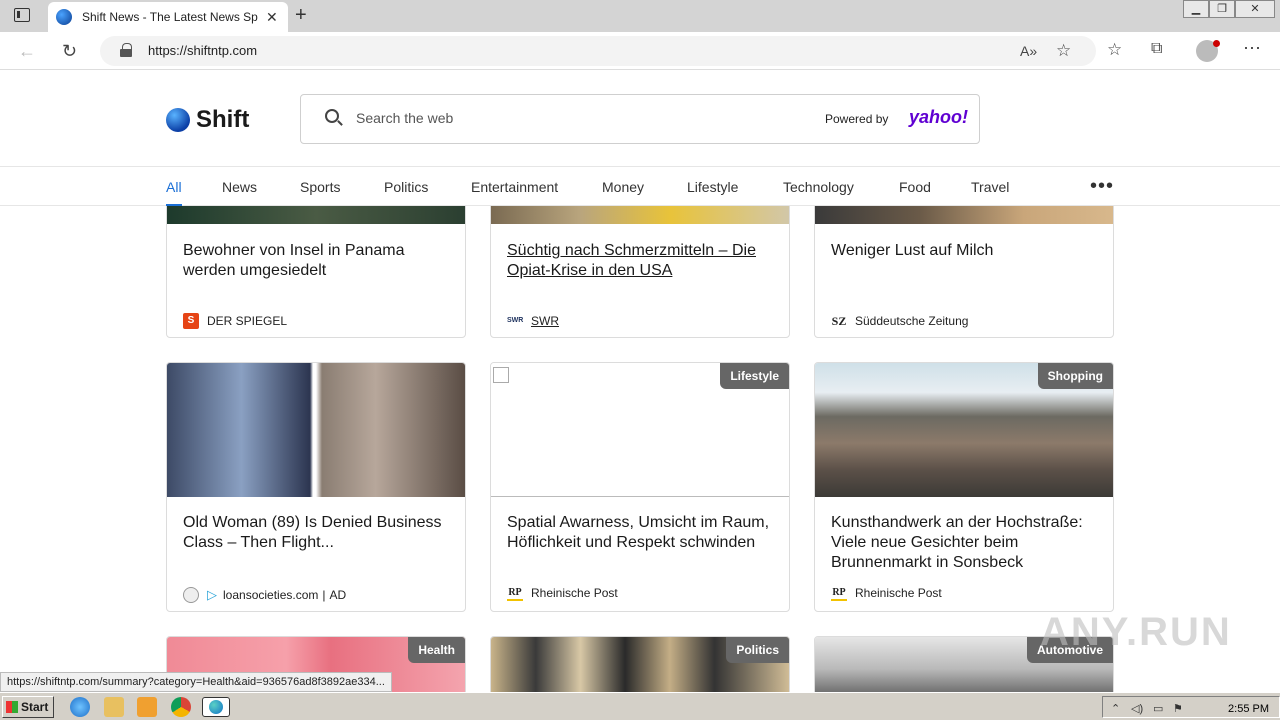 The image size is (1280, 720). What do you see at coordinates (406, 187) in the screenshot?
I see `tab-politics: Politics` at bounding box center [406, 187].